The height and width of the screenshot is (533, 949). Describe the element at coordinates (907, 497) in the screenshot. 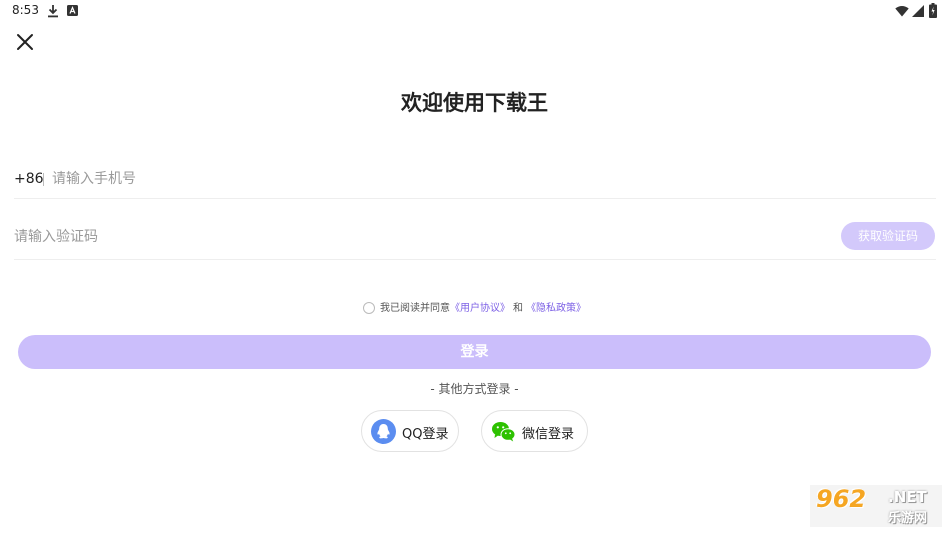

I see `watermark-domain: .NET` at that location.